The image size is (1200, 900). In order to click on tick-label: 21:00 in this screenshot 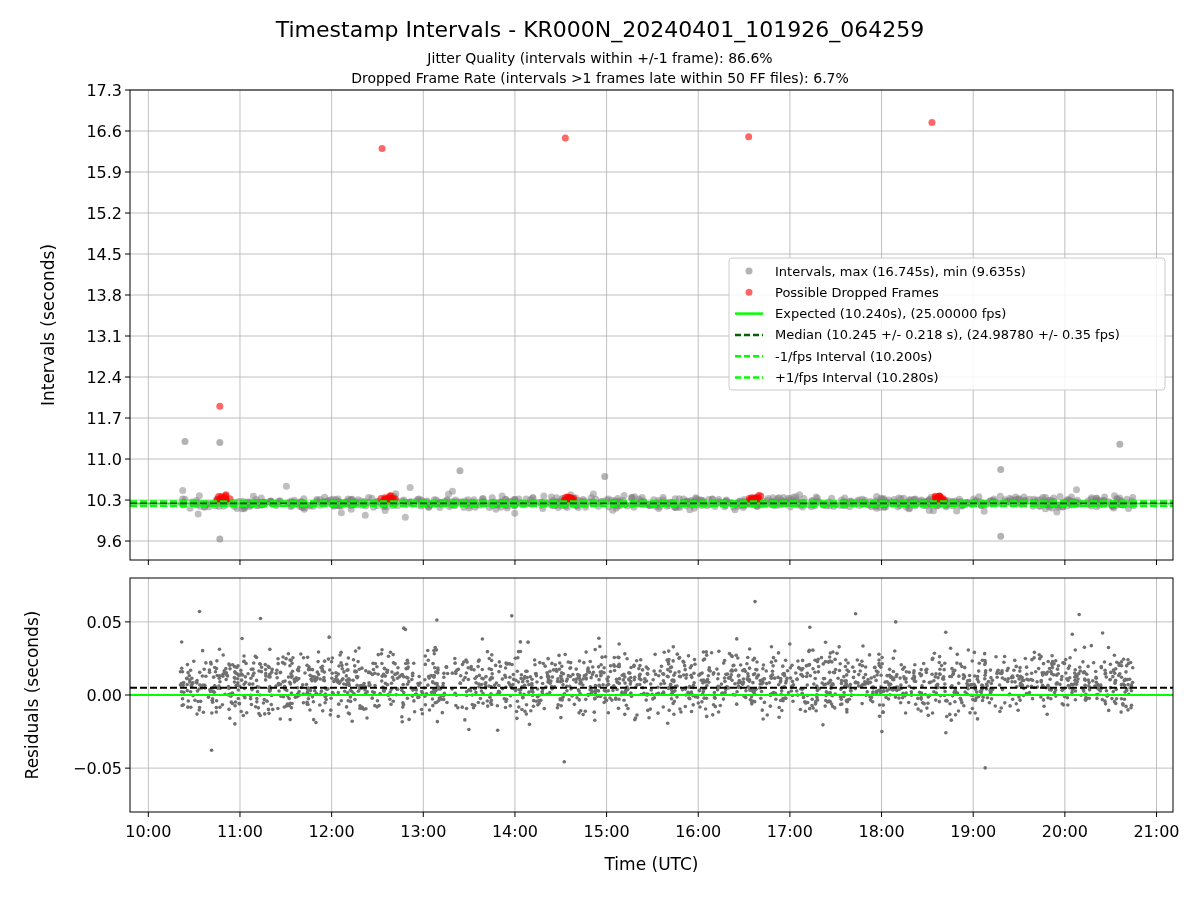, I will do `click(1156, 831)`.